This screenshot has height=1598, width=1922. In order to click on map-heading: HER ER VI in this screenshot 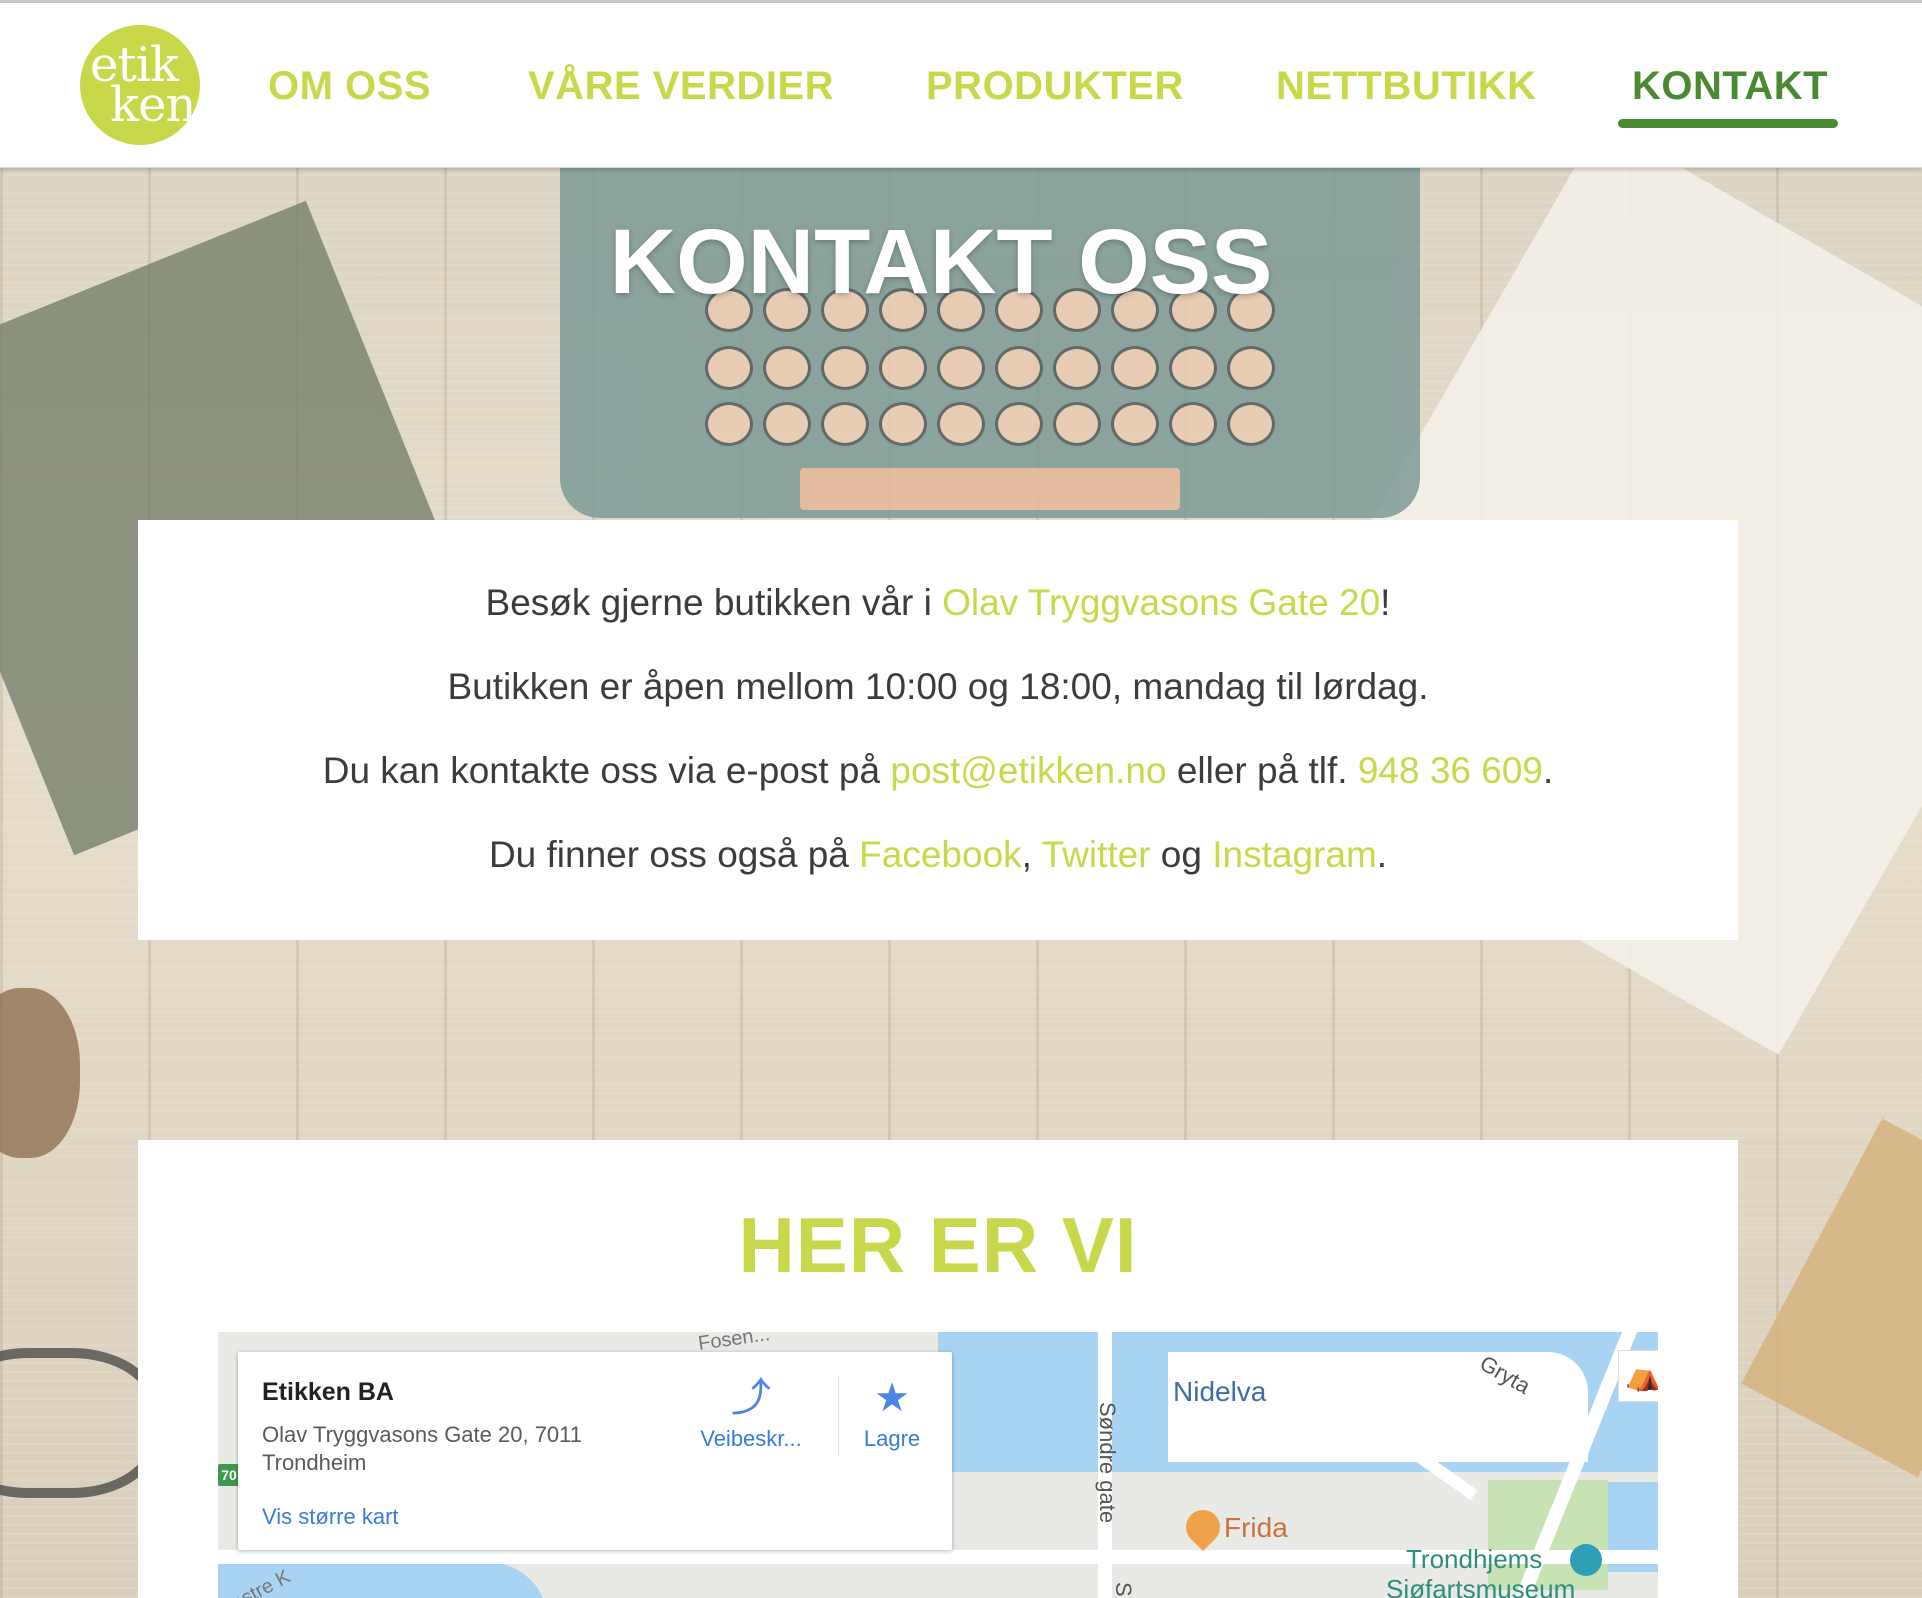, I will do `click(938, 1245)`.